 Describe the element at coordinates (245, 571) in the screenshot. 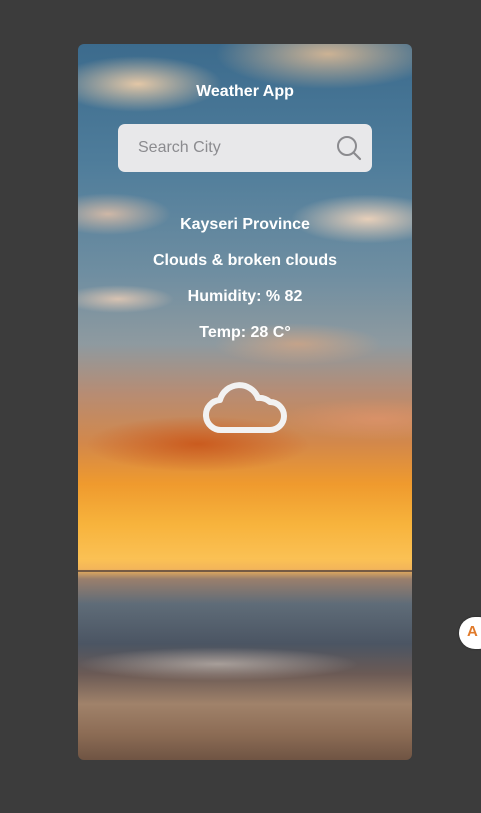

I see `horizon-line` at that location.